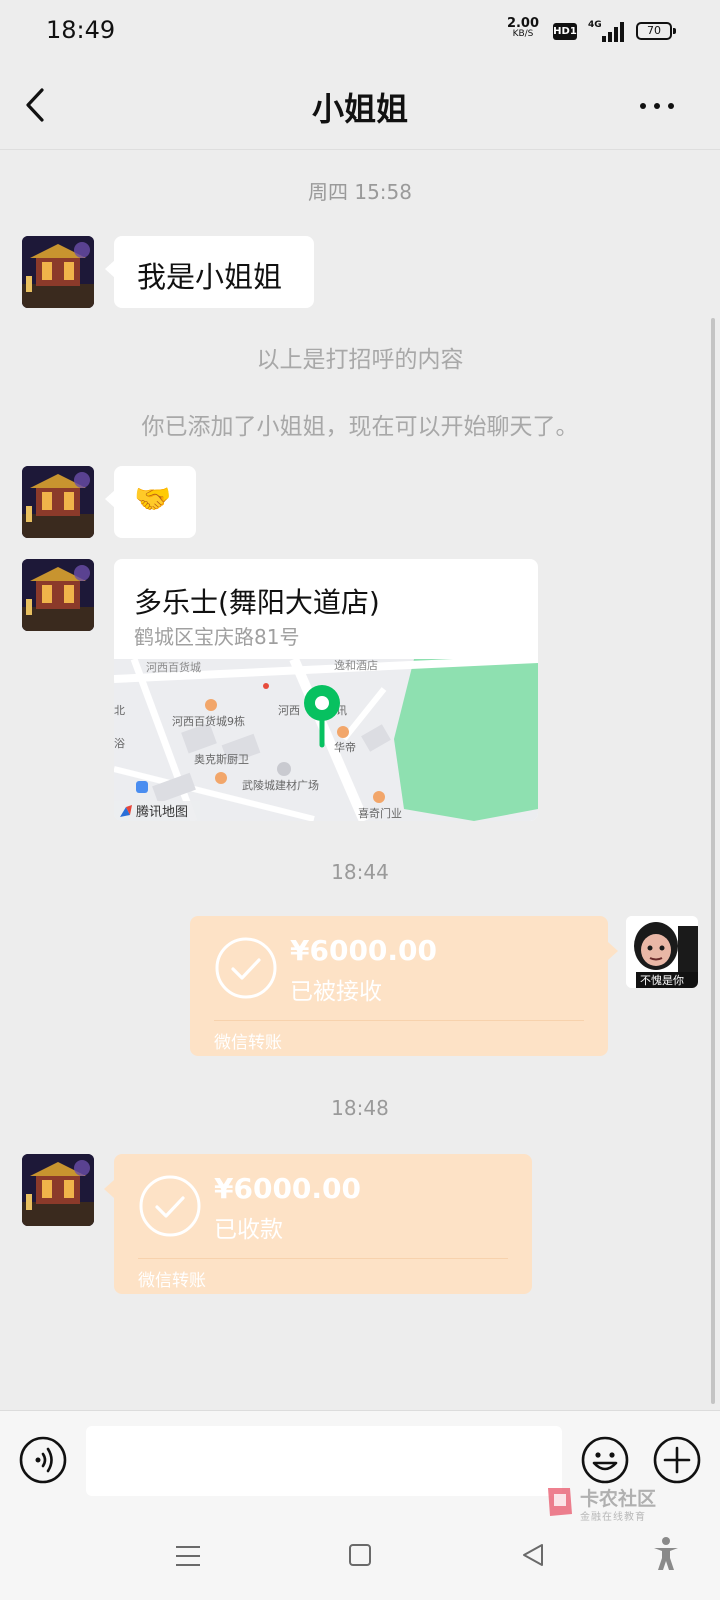  I want to click on message-bubble: 我是小姐姐, so click(209, 272).